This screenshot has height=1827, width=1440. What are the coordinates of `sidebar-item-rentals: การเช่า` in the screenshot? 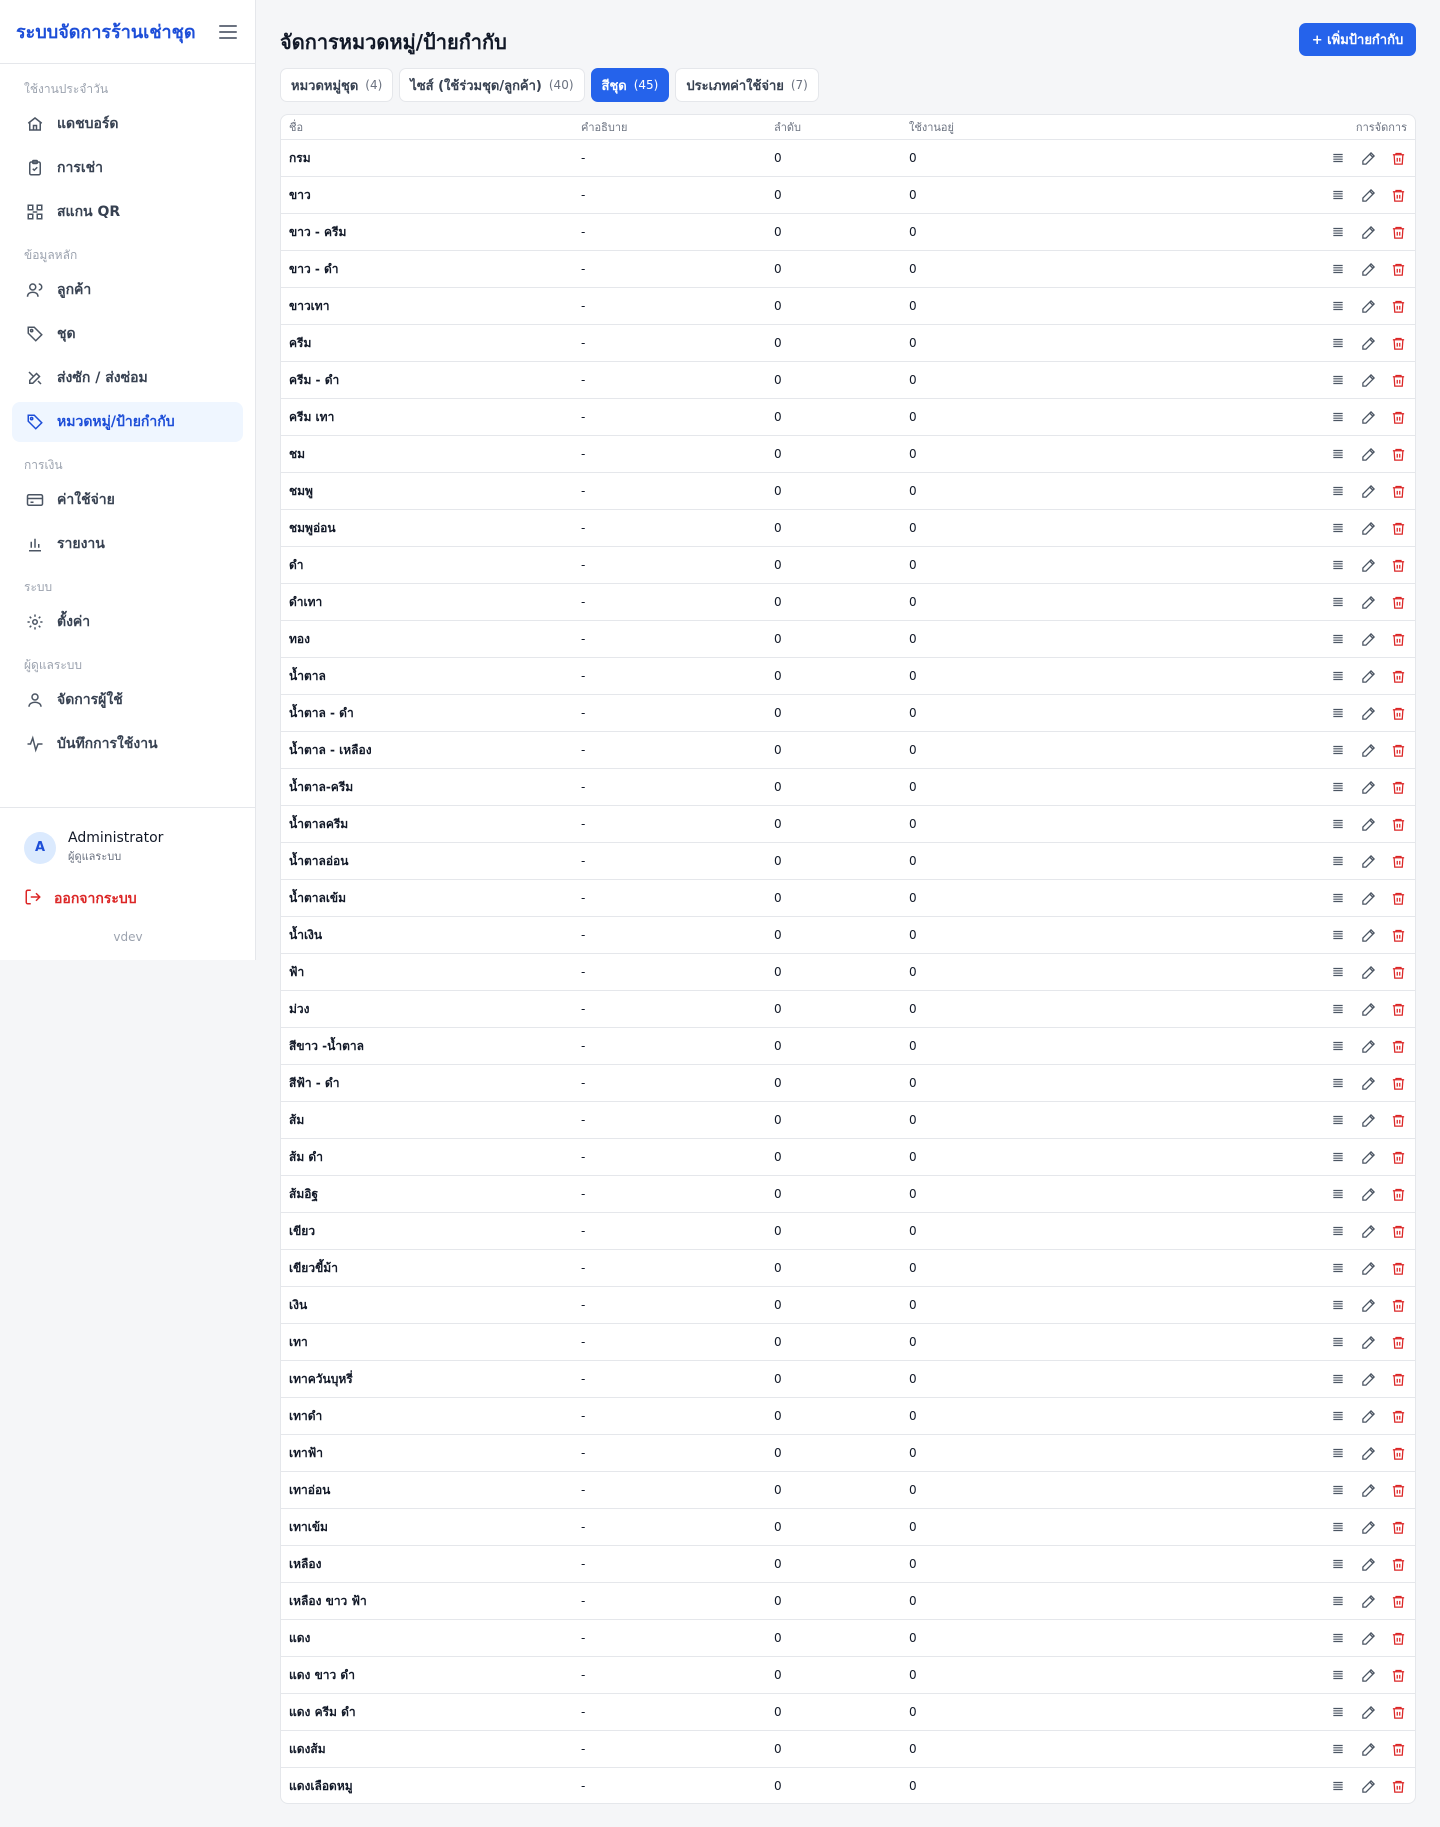 It's located at (127, 168).